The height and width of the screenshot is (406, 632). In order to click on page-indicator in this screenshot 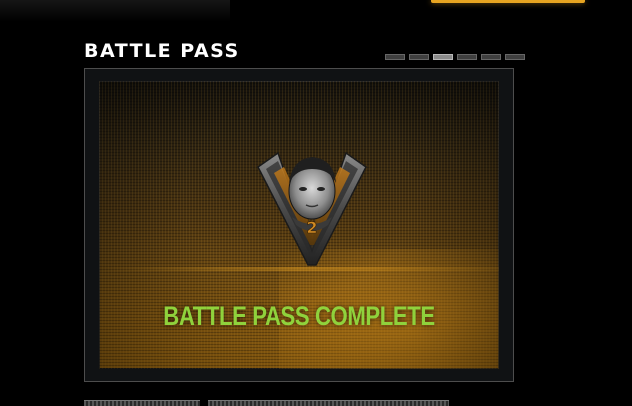, I will do `click(455, 57)`.